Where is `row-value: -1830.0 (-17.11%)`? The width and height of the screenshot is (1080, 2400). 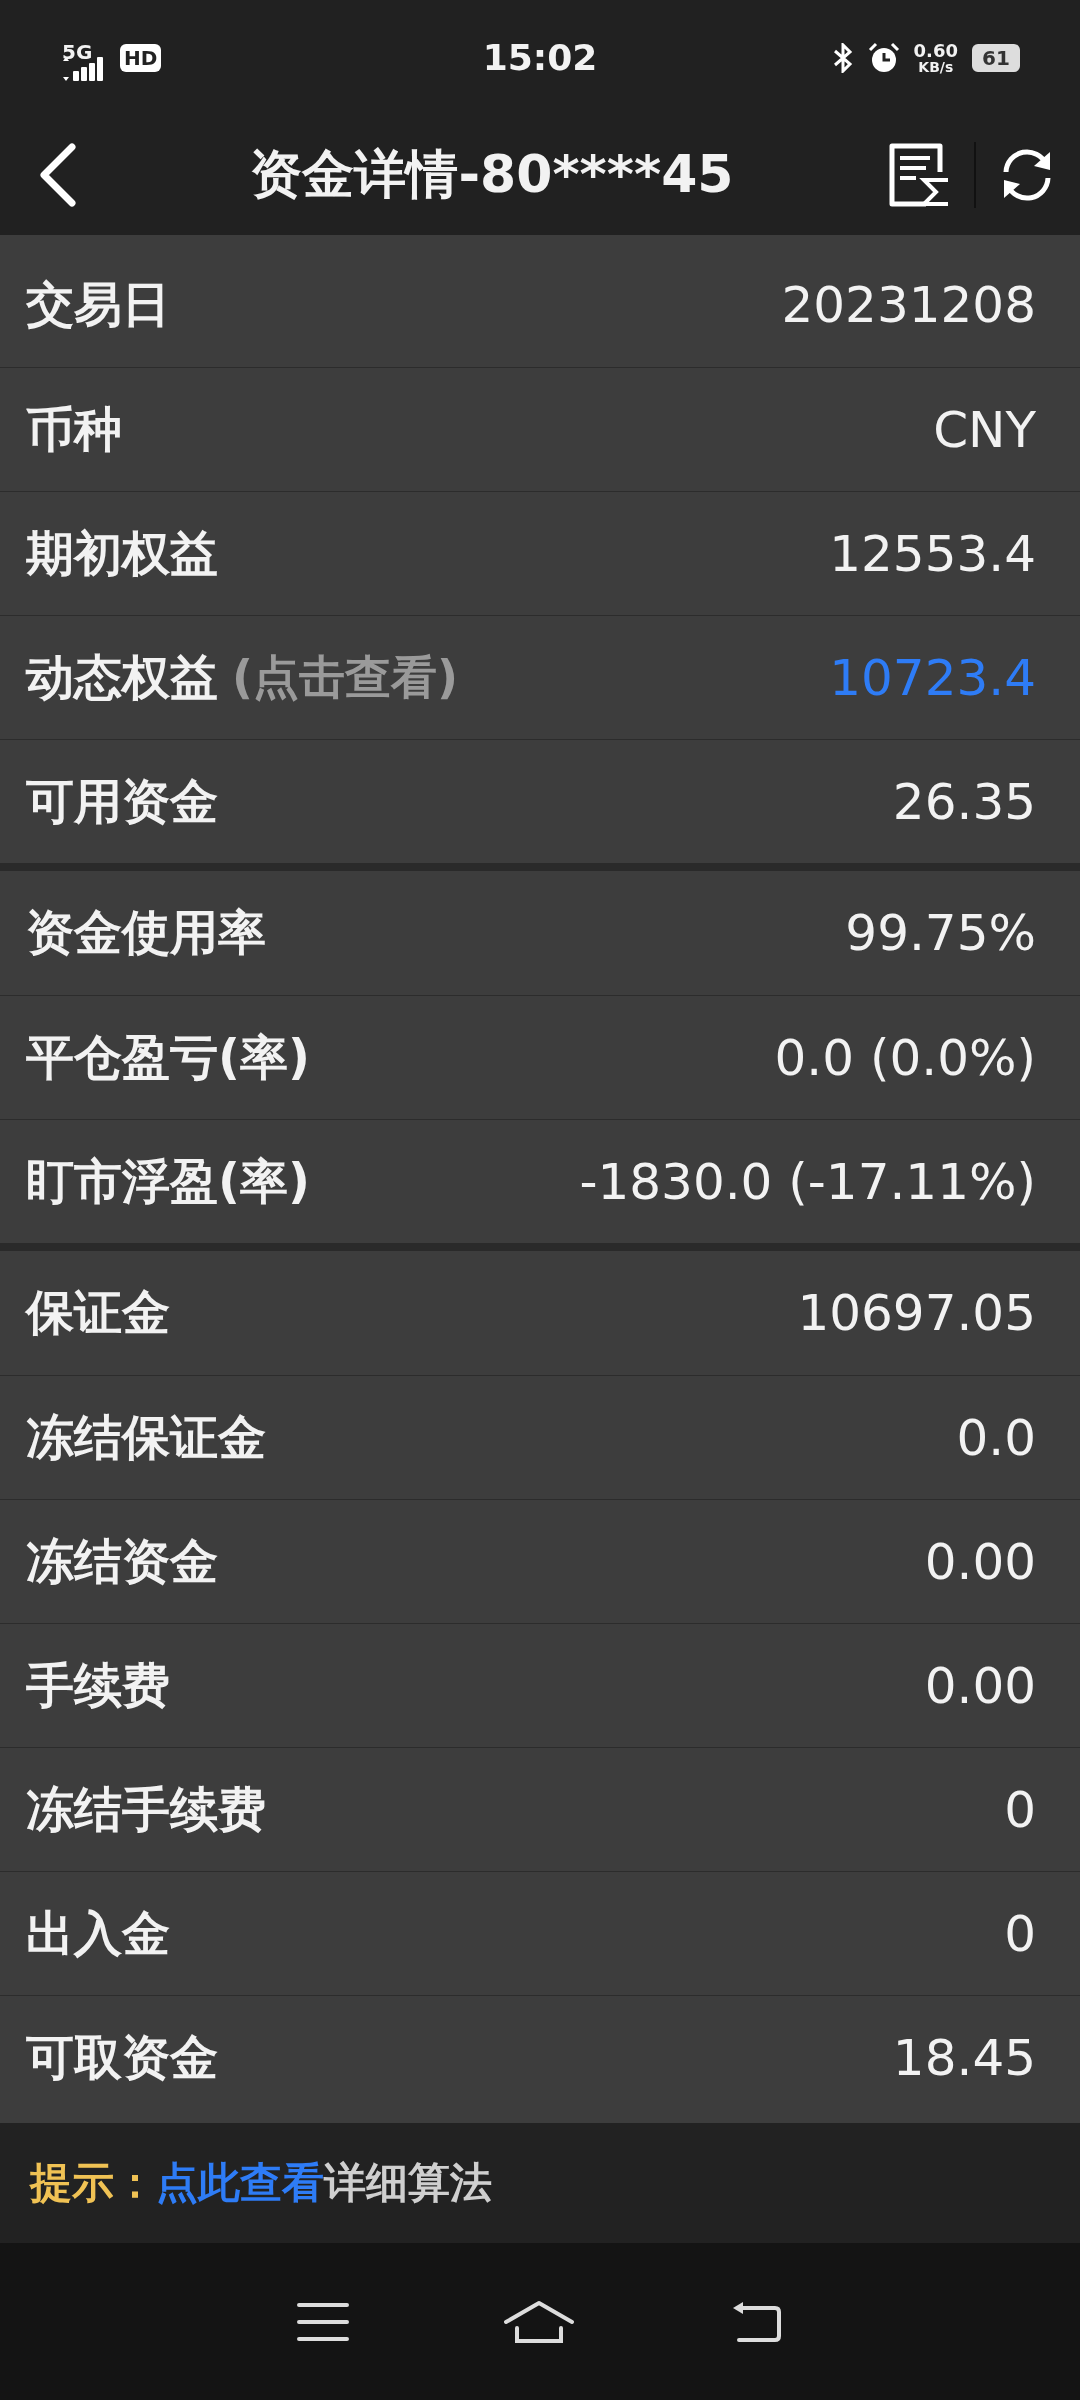 row-value: -1830.0 (-17.11%) is located at coordinates (807, 1181).